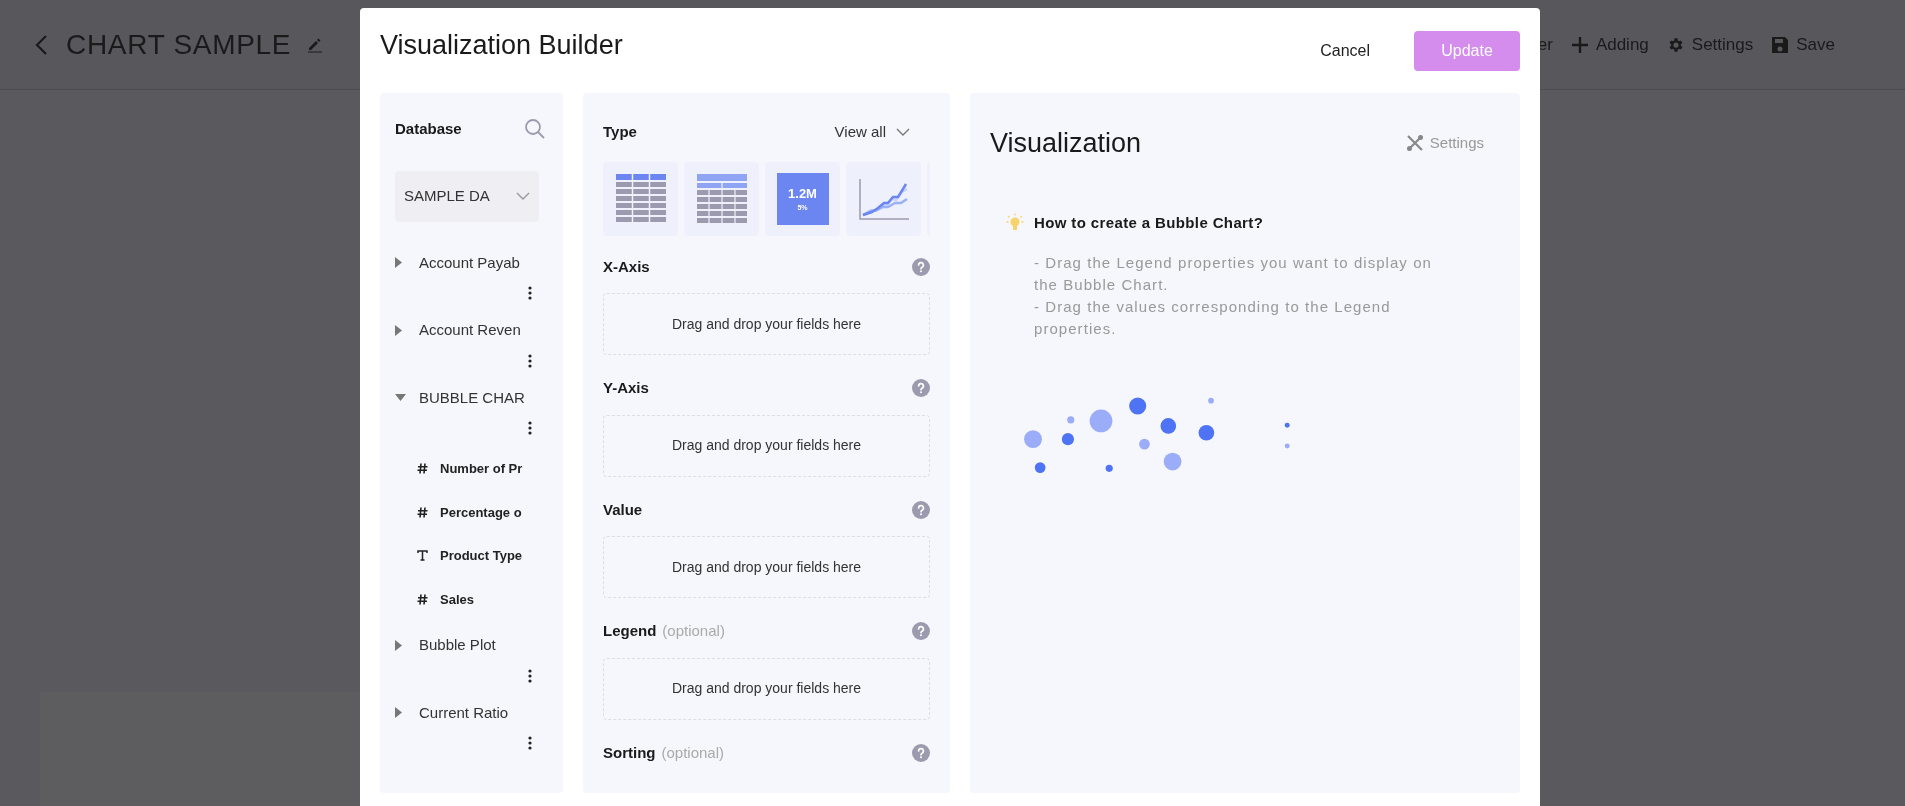  I want to click on section-label: Value, so click(623, 509).